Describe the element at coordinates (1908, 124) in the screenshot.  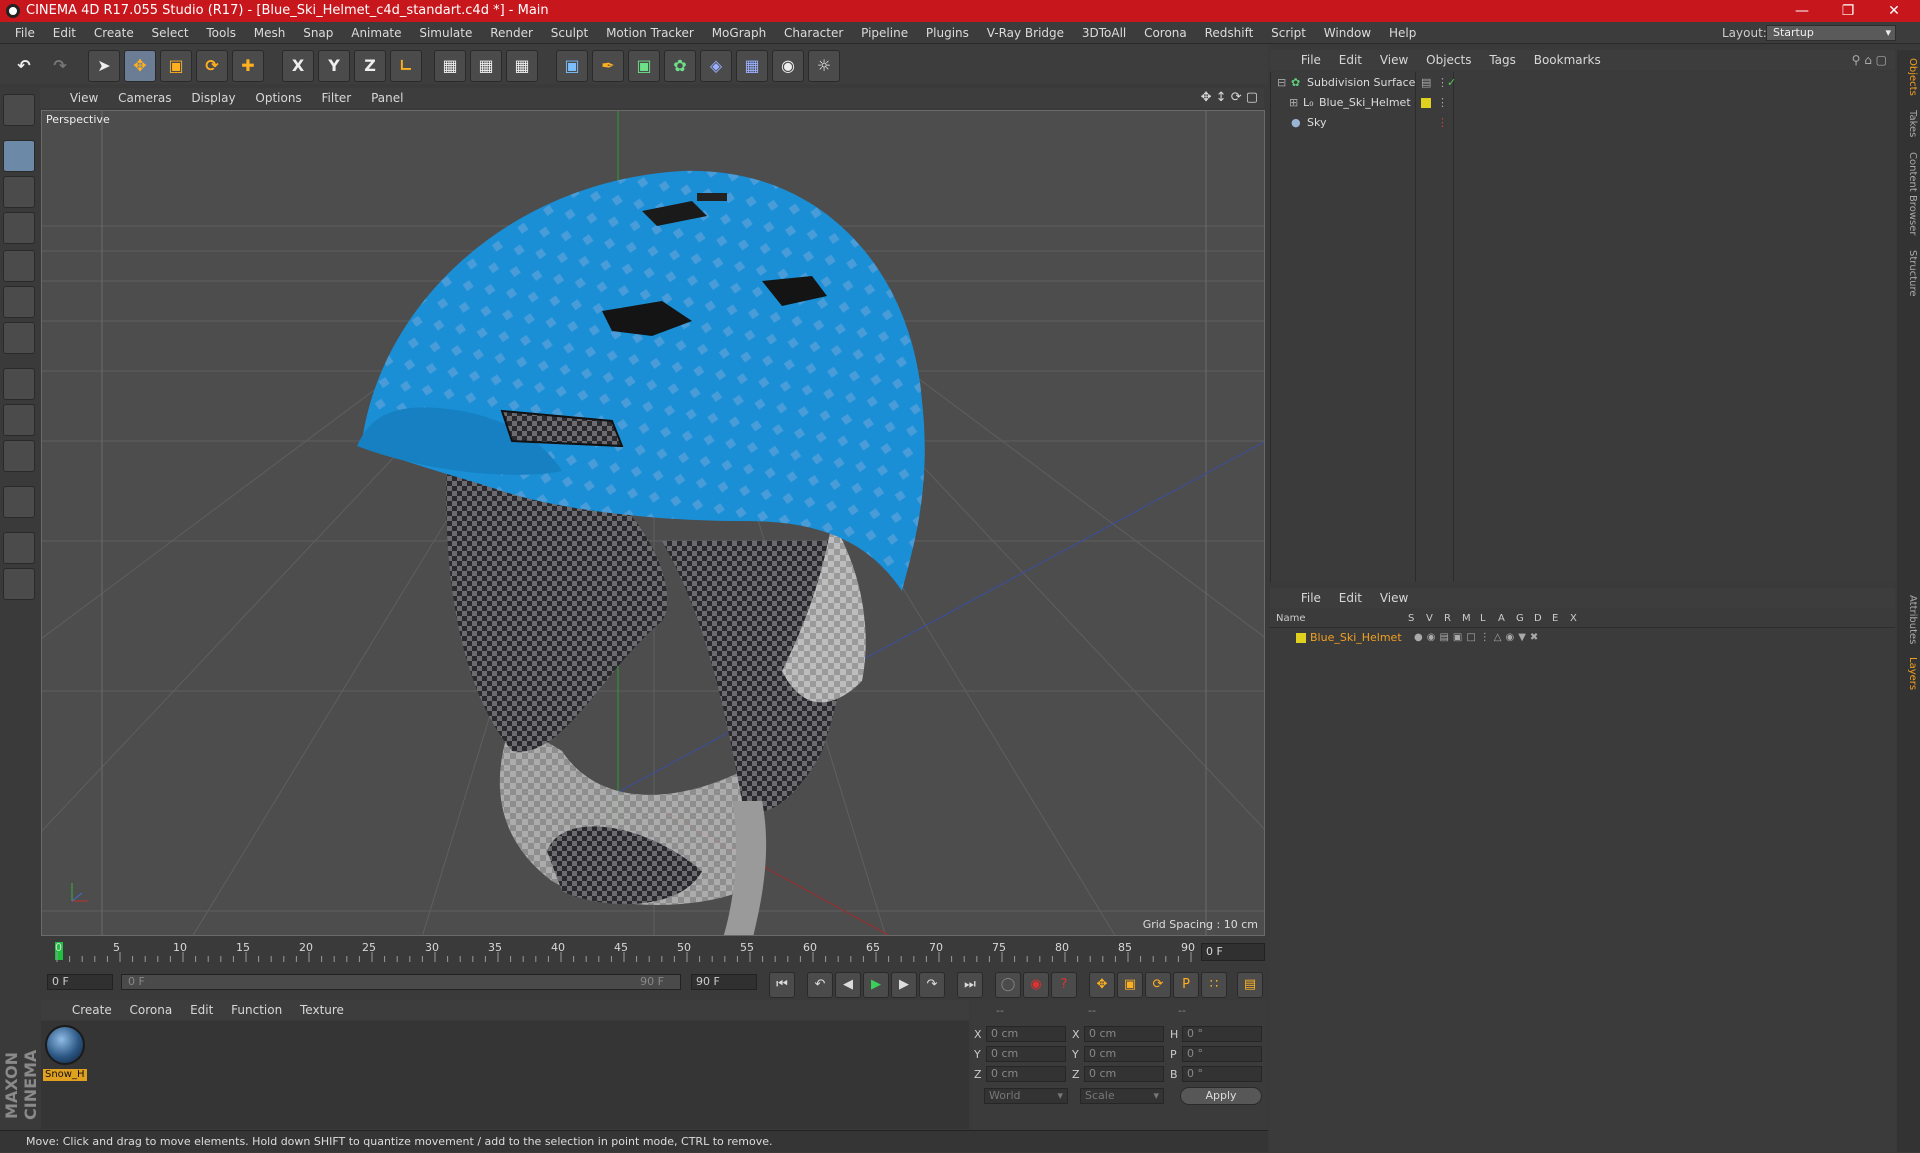
I see `tab-takes: Takes` at that location.